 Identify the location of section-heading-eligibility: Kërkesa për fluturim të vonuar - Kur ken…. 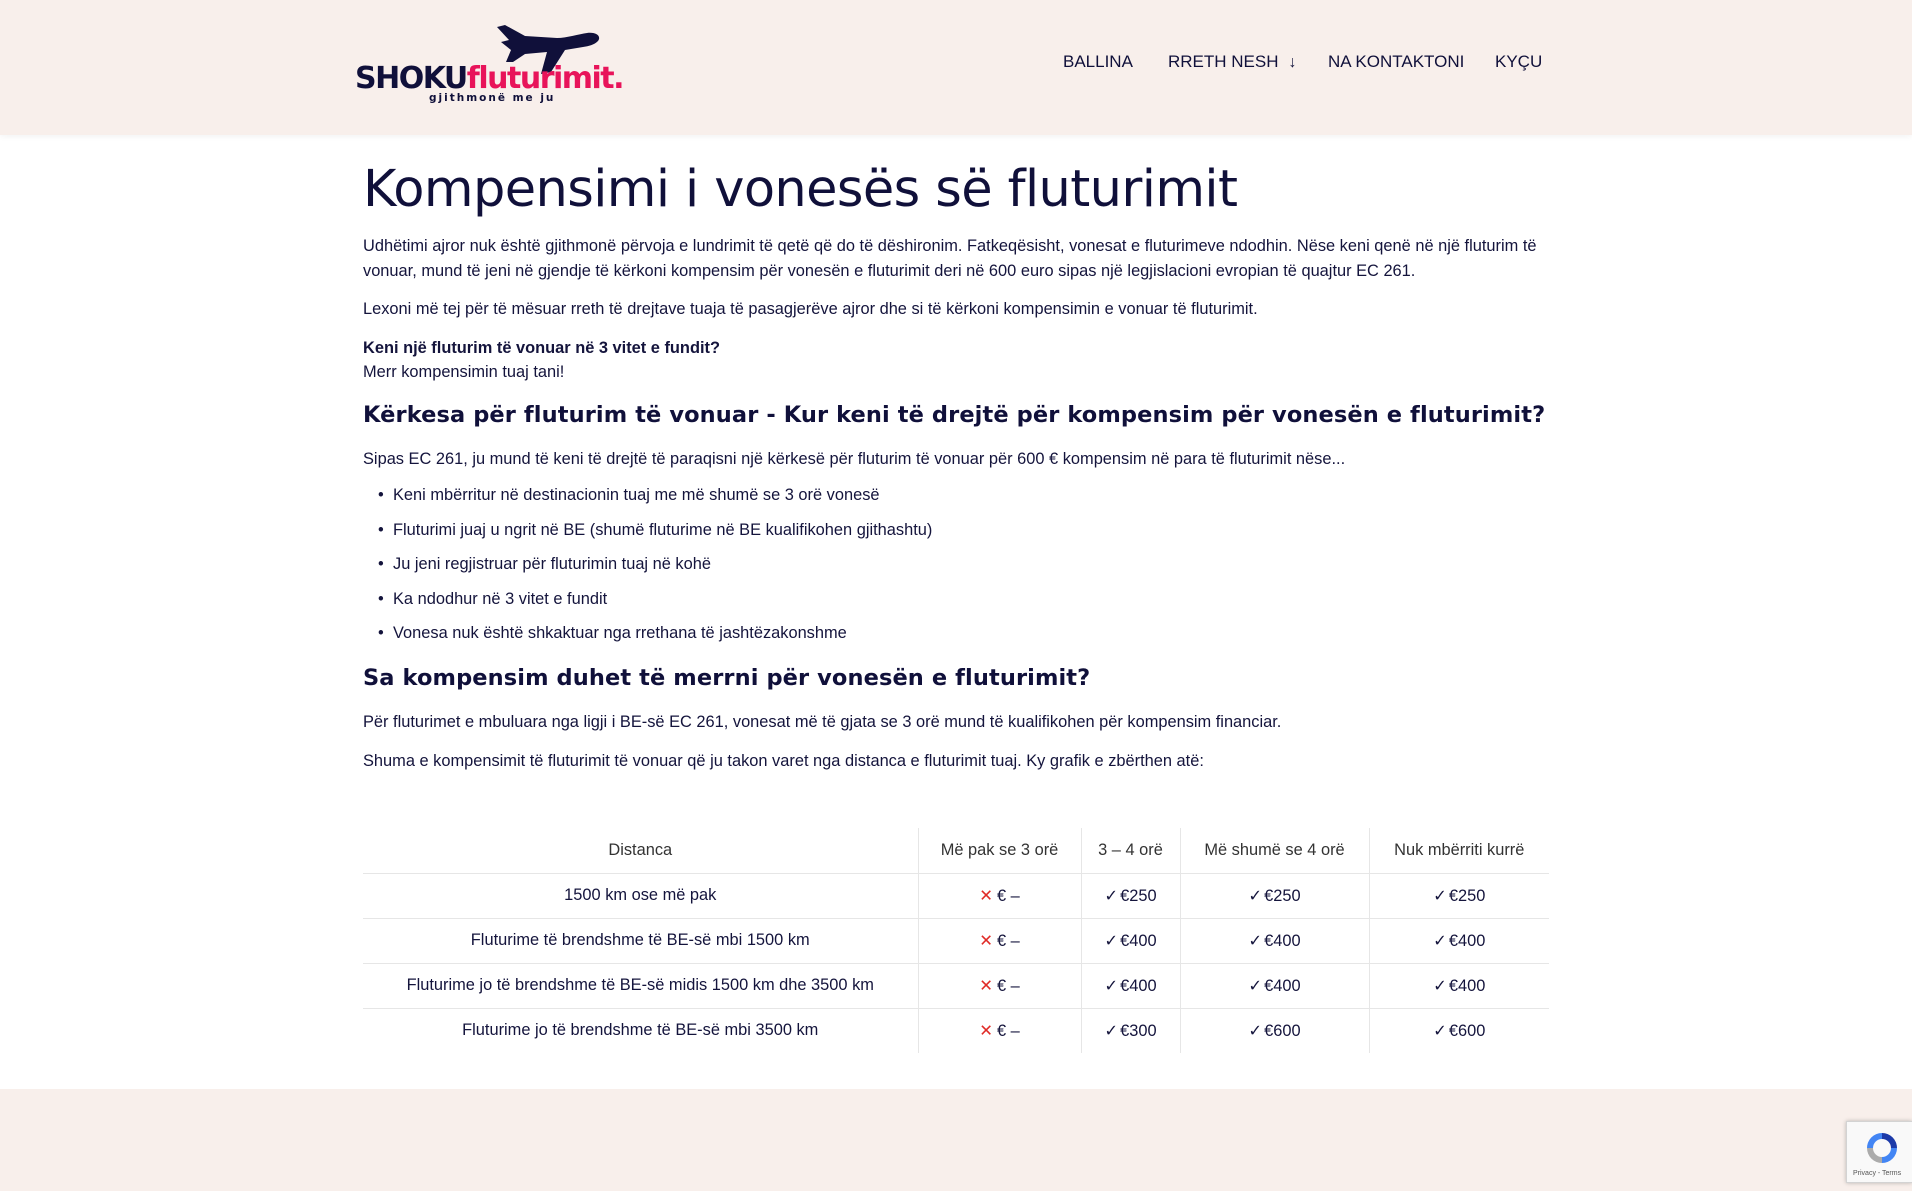
(954, 415).